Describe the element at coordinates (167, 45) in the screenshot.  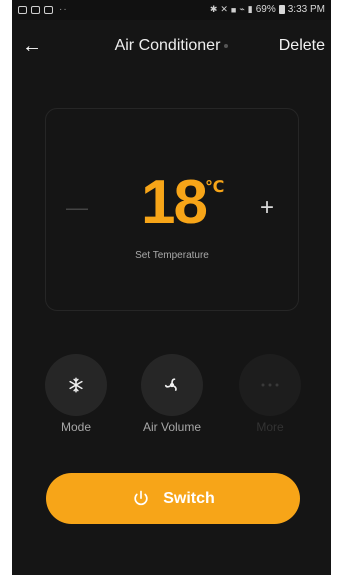
I see `page-title-text: Air Conditioner` at that location.